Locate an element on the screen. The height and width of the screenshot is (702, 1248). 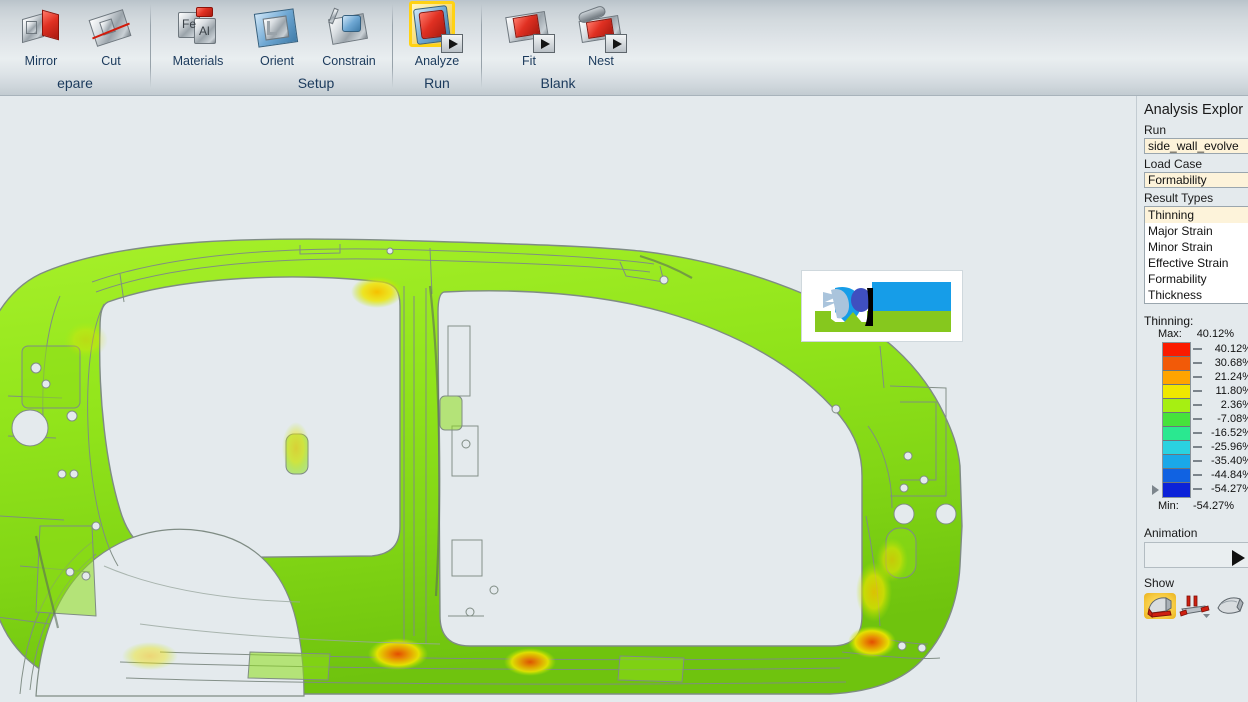
legend-max-label: Max: is located at coordinates (1170, 334).